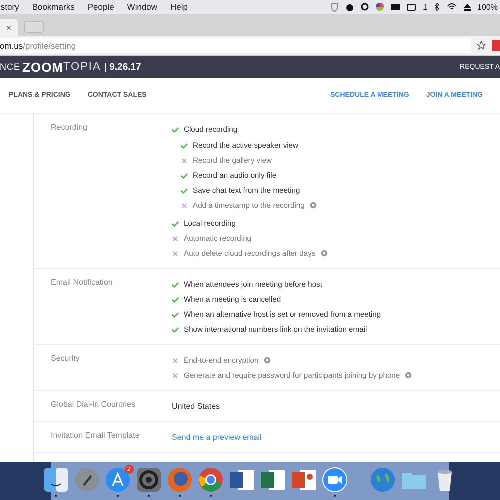  What do you see at coordinates (335, 7) in the screenshot?
I see `shield-icon` at bounding box center [335, 7].